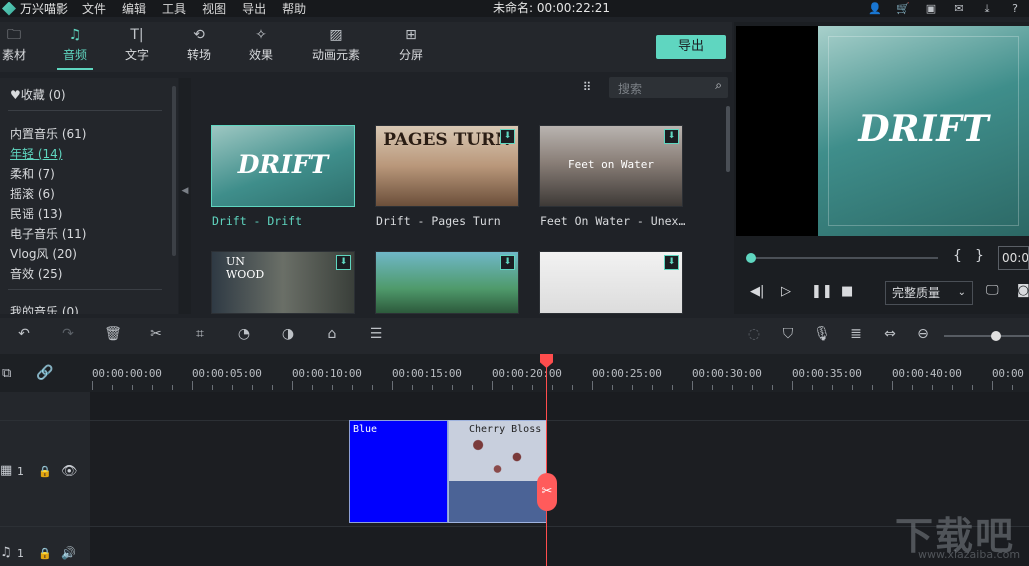 Image resolution: width=1029 pixels, height=566 pixels. What do you see at coordinates (261, 35) in the screenshot?
I see `effects-icon: ✧` at bounding box center [261, 35].